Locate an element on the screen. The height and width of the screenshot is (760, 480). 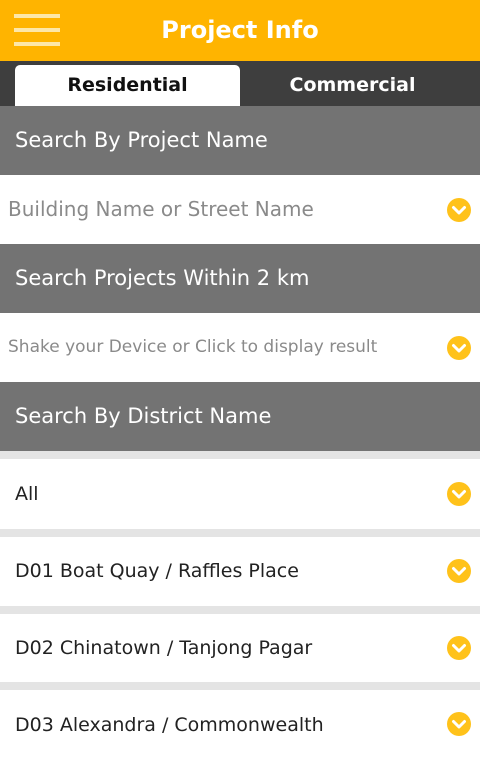
page-title: Project Info is located at coordinates (240, 30).